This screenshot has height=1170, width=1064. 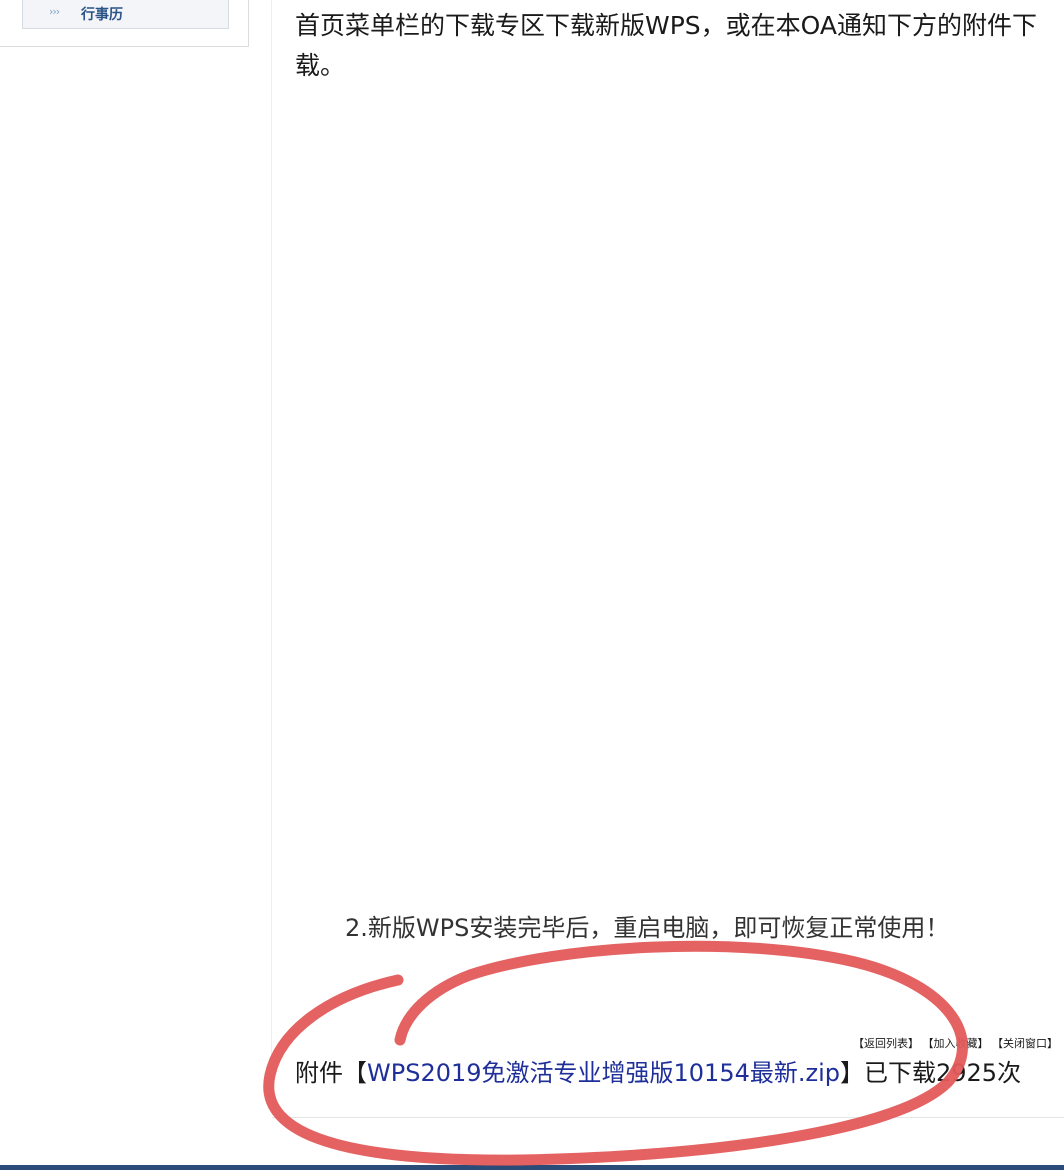 I want to click on back-to-list-link: 【返回列表】, so click(x=886, y=1043).